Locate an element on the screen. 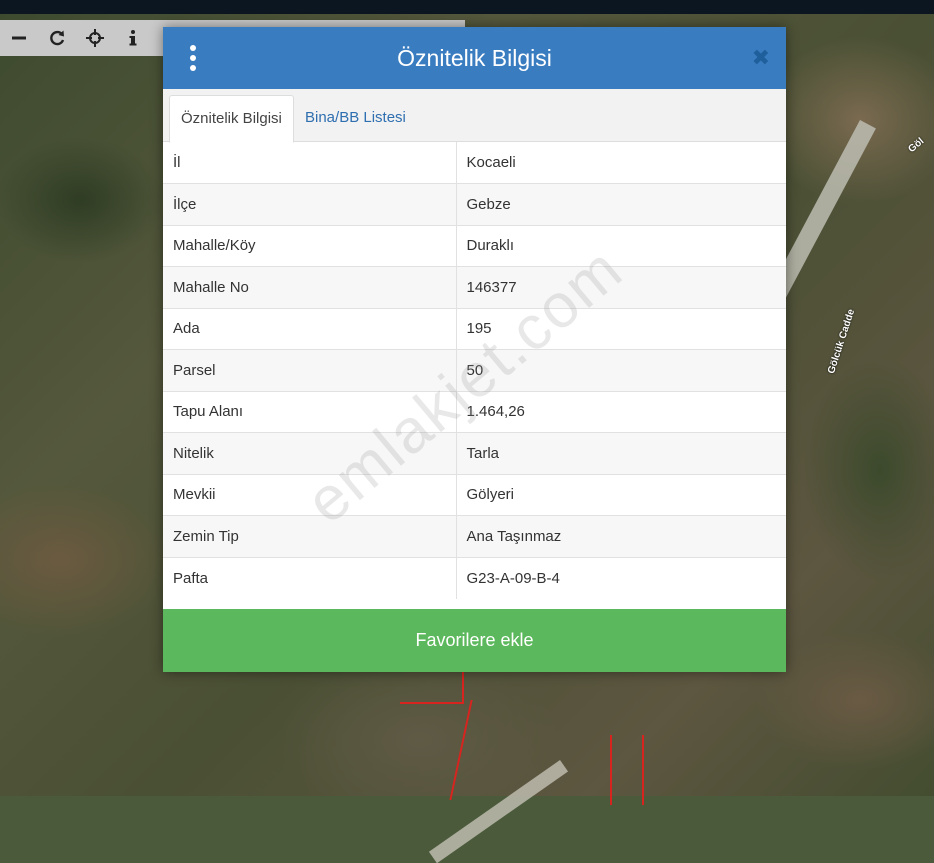  table-row: Nitelik Tarla is located at coordinates (474, 453).